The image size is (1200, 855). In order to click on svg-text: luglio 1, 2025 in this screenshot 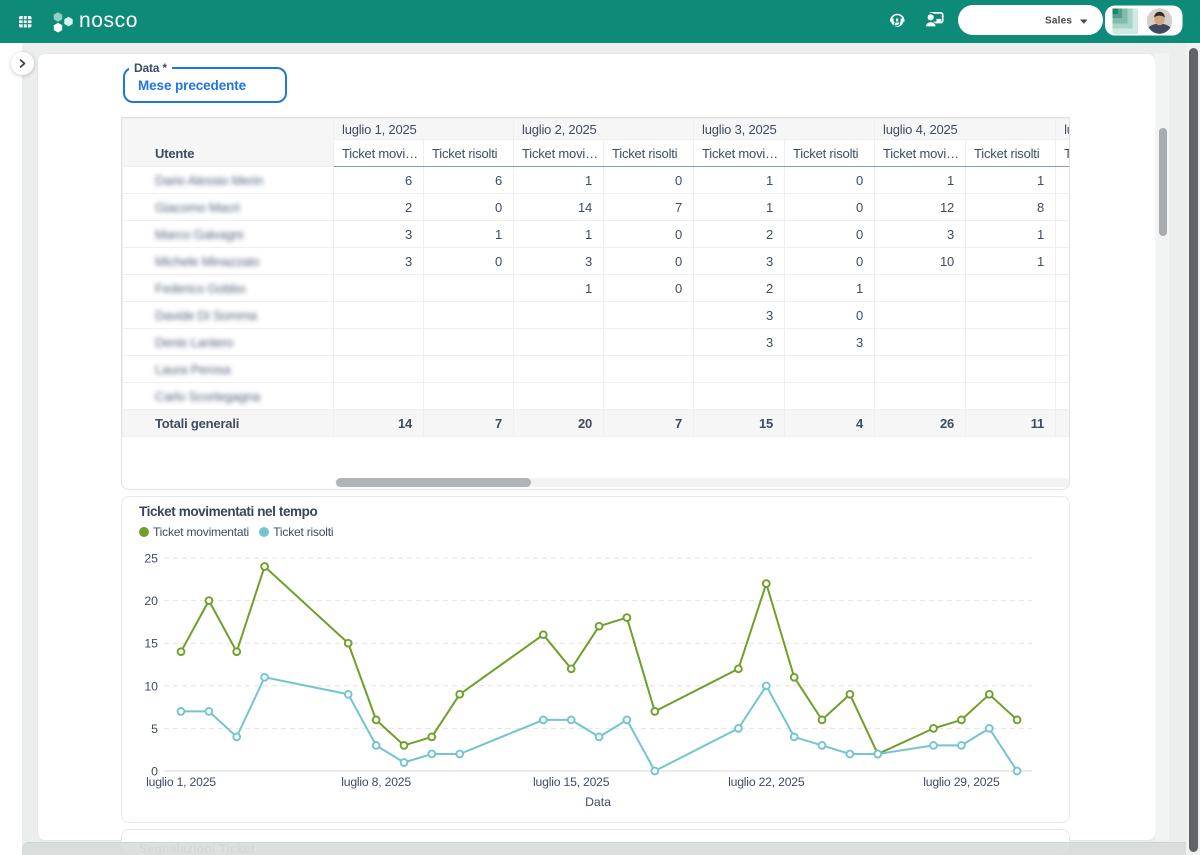, I will do `click(181, 782)`.